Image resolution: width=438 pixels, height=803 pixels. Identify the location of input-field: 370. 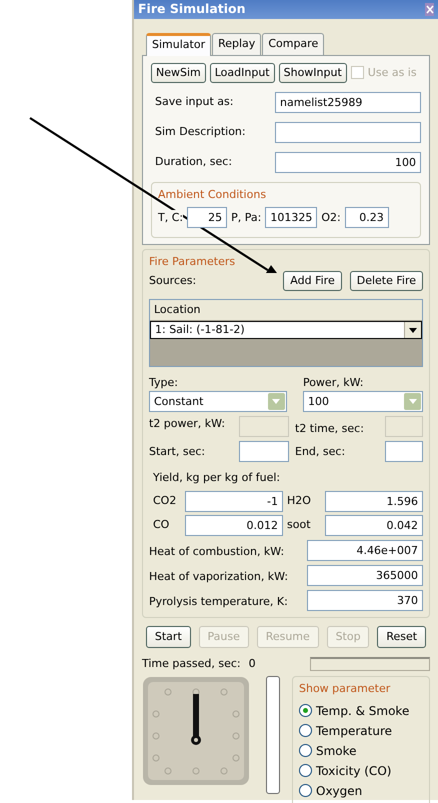
(365, 600).